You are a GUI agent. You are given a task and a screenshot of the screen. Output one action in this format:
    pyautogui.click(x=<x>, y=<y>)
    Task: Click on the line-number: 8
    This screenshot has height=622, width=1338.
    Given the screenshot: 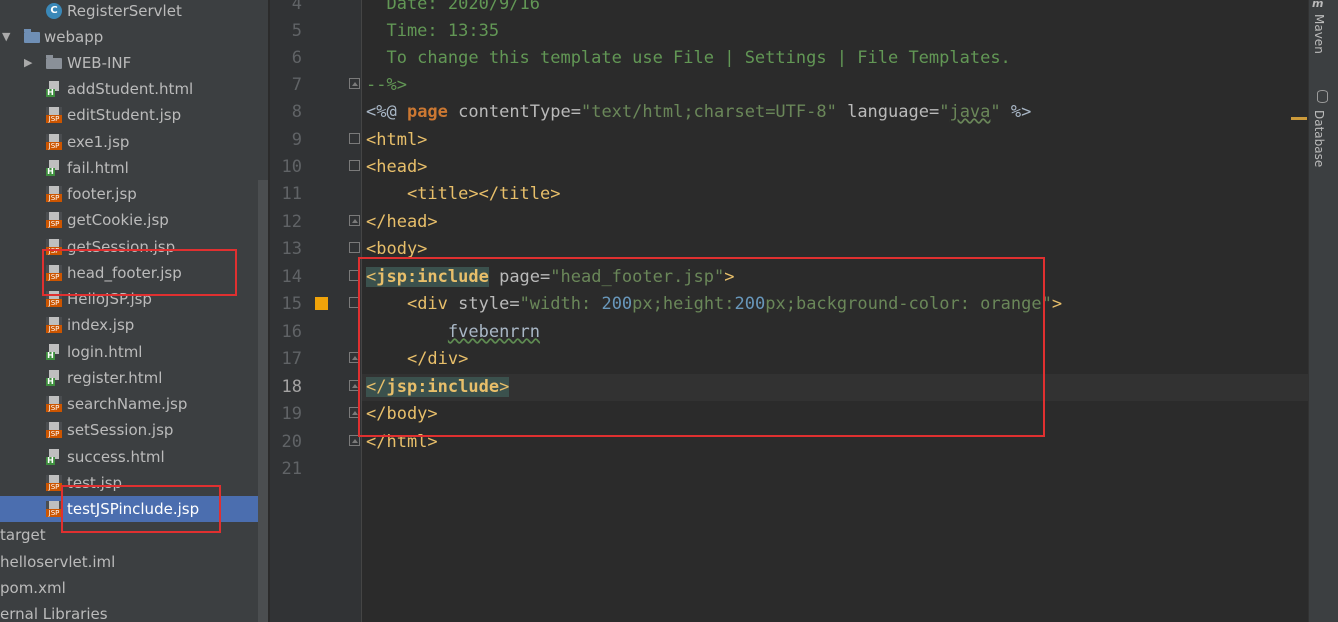 What is the action you would take?
    pyautogui.click(x=296, y=112)
    